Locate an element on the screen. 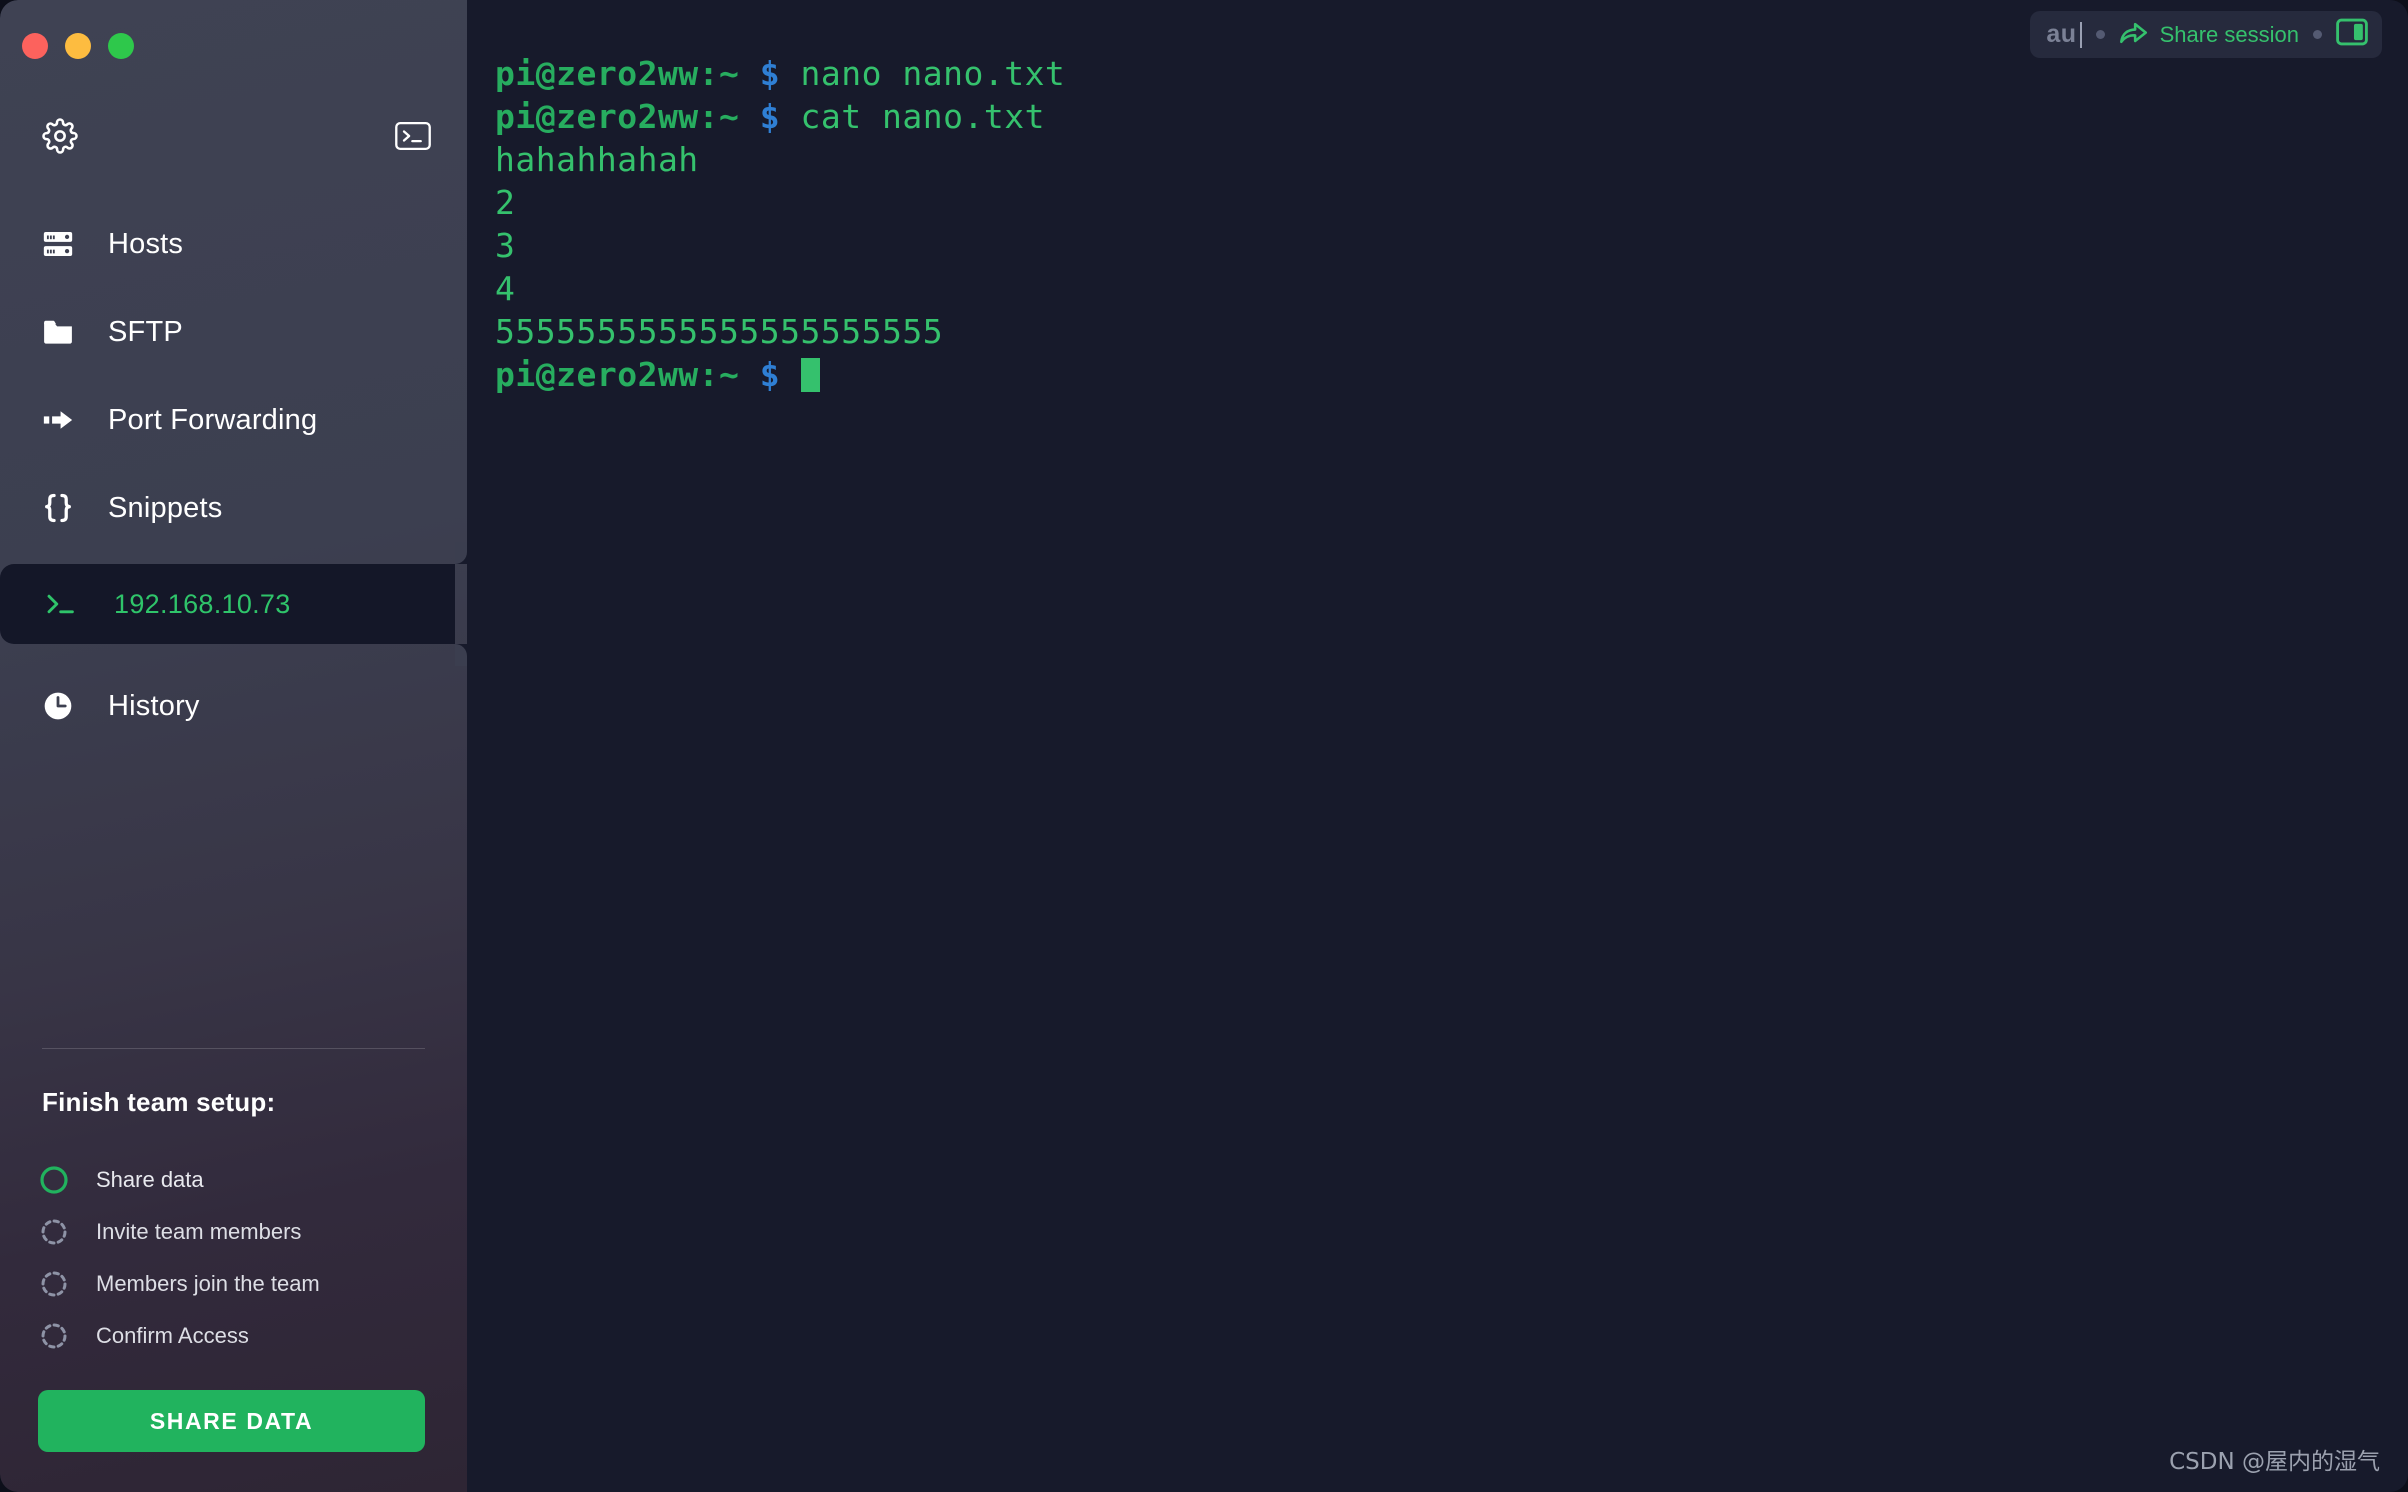 Image resolution: width=2408 pixels, height=1492 pixels. team-step-label: Confirm Access is located at coordinates (172, 1335).